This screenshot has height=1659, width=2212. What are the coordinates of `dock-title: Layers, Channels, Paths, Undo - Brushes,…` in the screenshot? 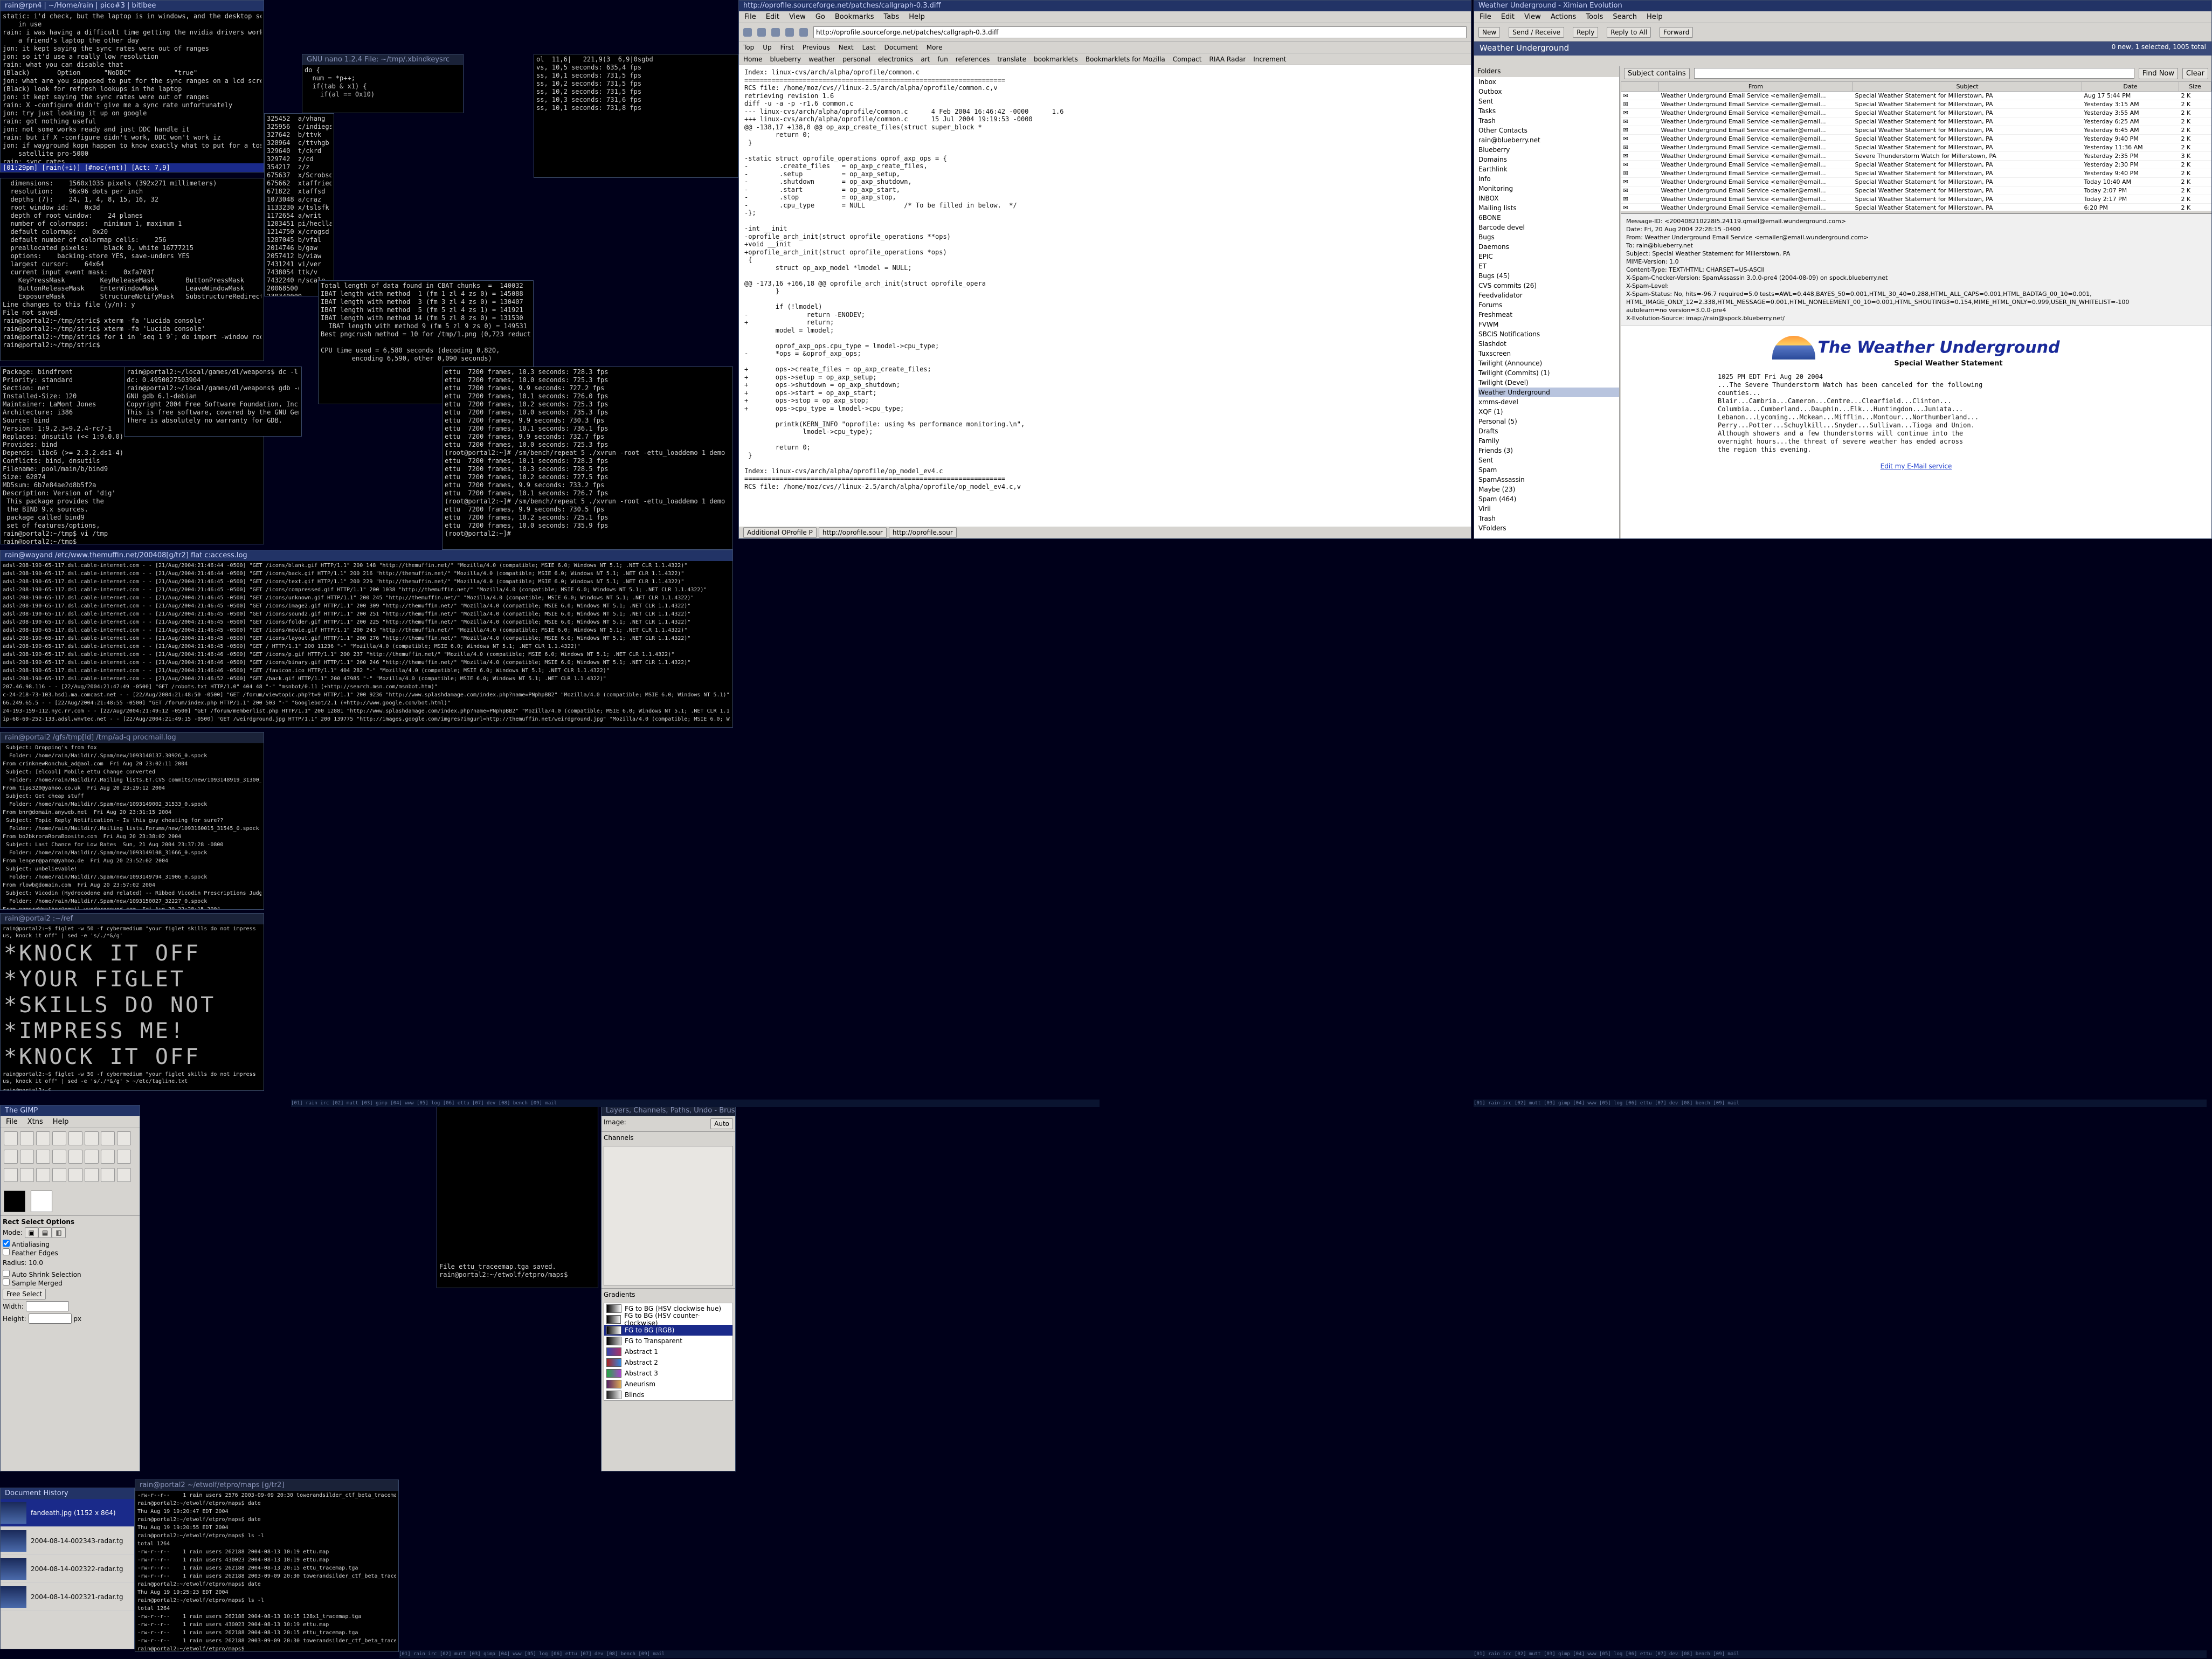 It's located at (668, 1110).